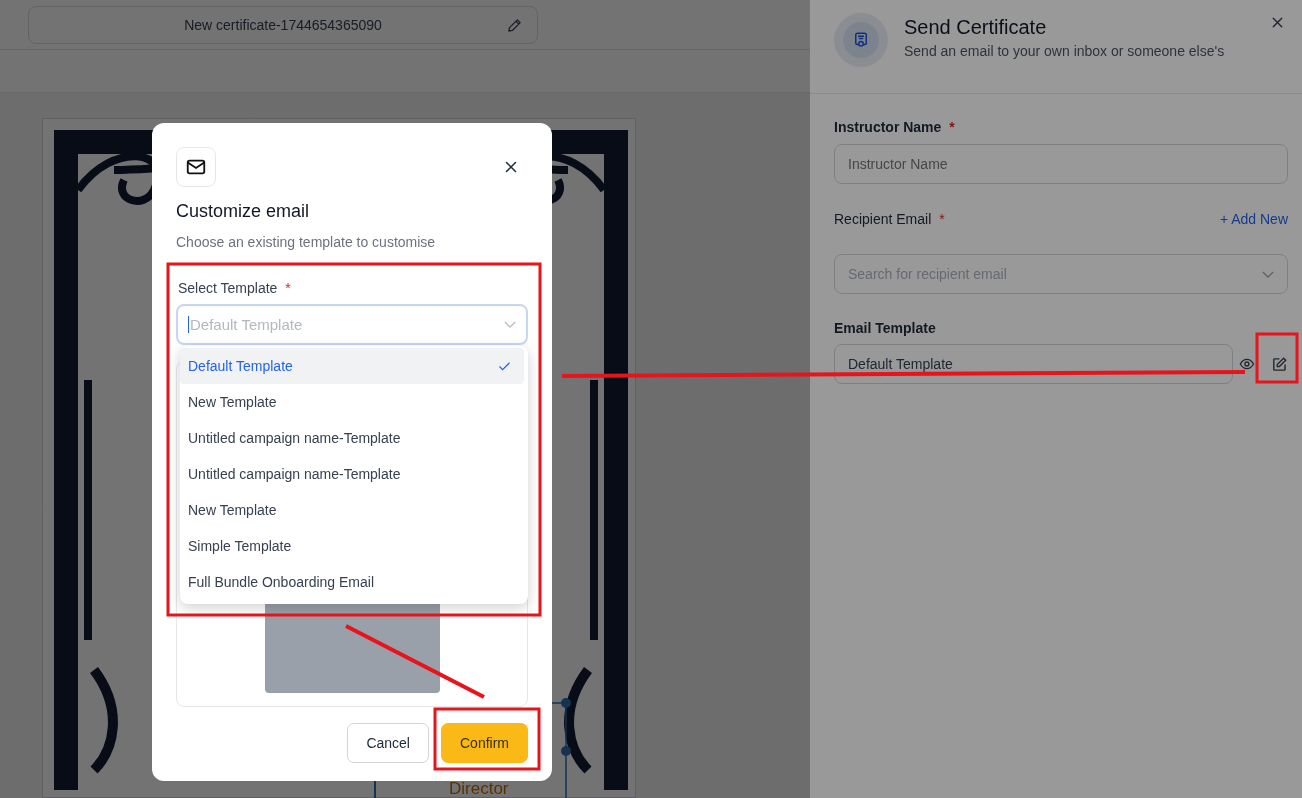  I want to click on cancel-button: Cancel, so click(388, 743).